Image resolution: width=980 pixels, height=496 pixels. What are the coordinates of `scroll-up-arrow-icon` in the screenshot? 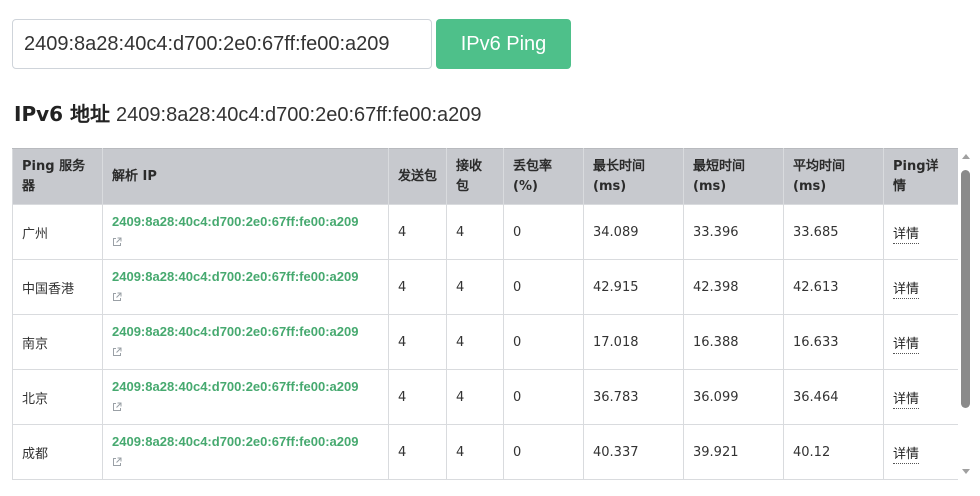 It's located at (966, 156).